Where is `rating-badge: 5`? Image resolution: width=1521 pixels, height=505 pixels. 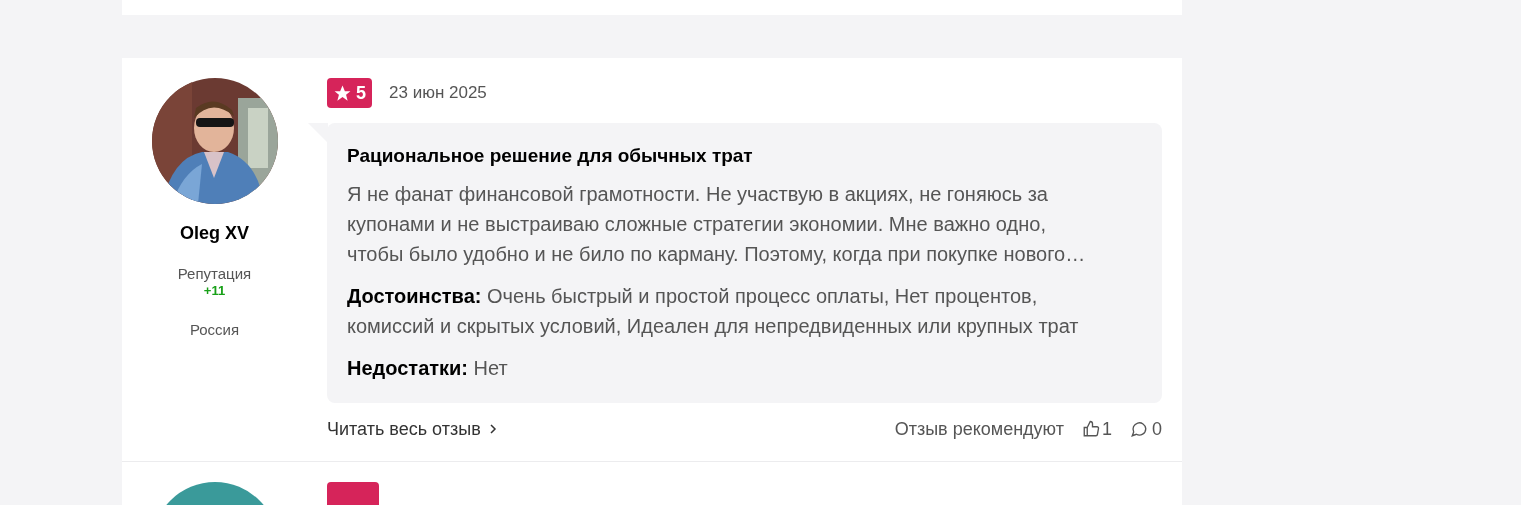
rating-badge: 5 is located at coordinates (349, 93).